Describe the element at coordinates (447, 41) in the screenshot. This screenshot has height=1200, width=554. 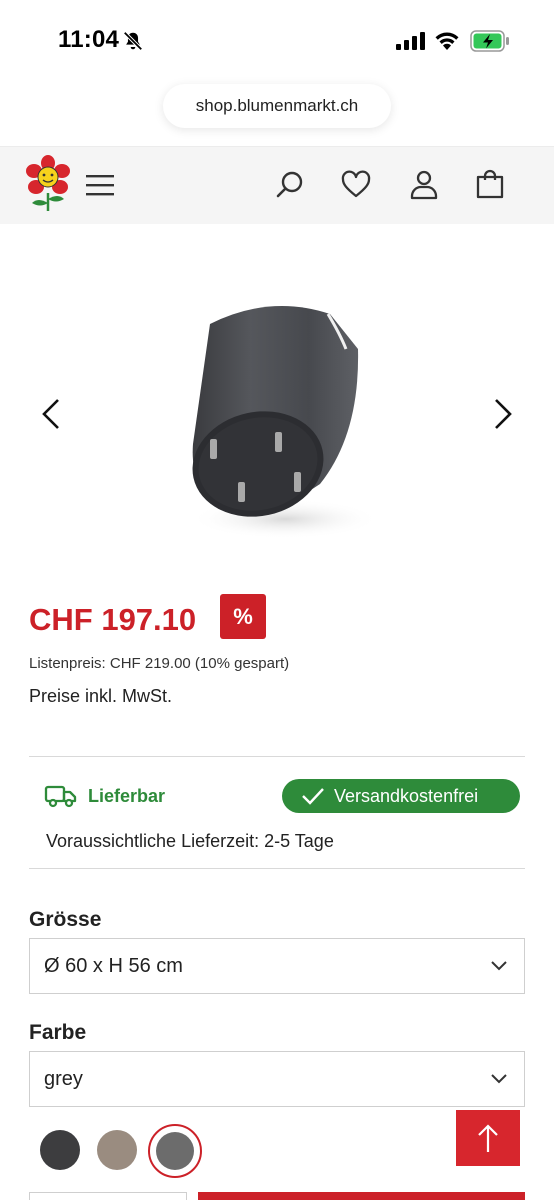
I see `wifi-icon` at that location.